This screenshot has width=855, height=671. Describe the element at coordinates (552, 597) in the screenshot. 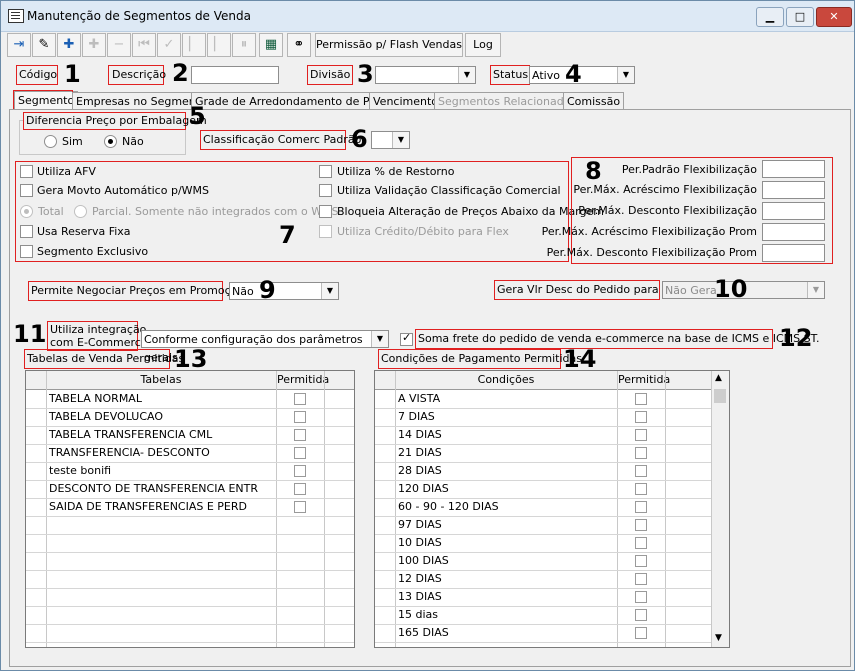

I see `condicoes-row: 13 DIAS` at that location.